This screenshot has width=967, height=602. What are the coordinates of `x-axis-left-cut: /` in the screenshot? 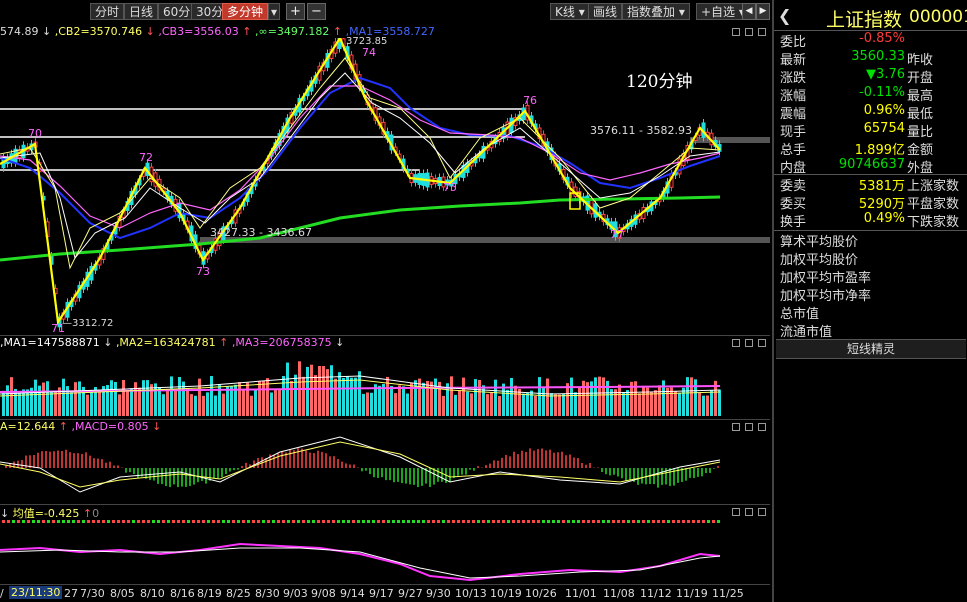 It's located at (2, 593).